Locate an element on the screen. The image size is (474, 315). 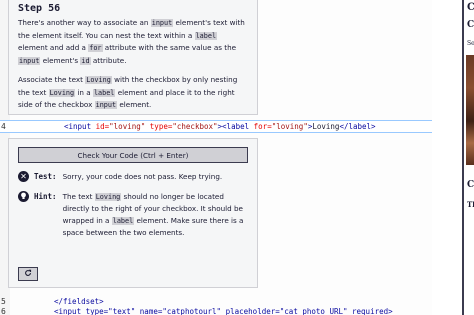
code-line-text: </fieldset> is located at coordinates (79, 301).